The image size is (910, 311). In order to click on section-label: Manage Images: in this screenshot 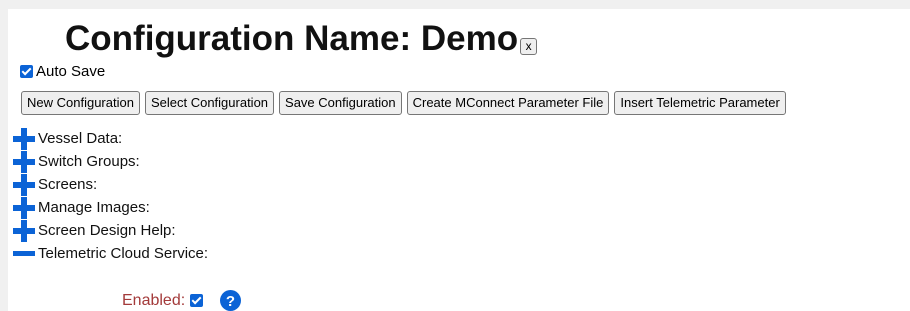, I will do `click(94, 207)`.